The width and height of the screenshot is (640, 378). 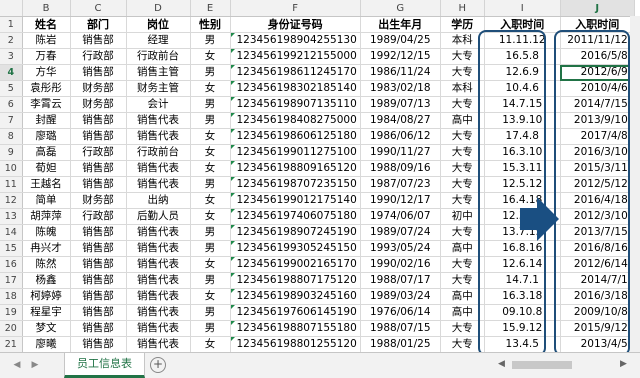 What do you see at coordinates (46, 104) in the screenshot?
I see `cell-name: 李霄云` at bounding box center [46, 104].